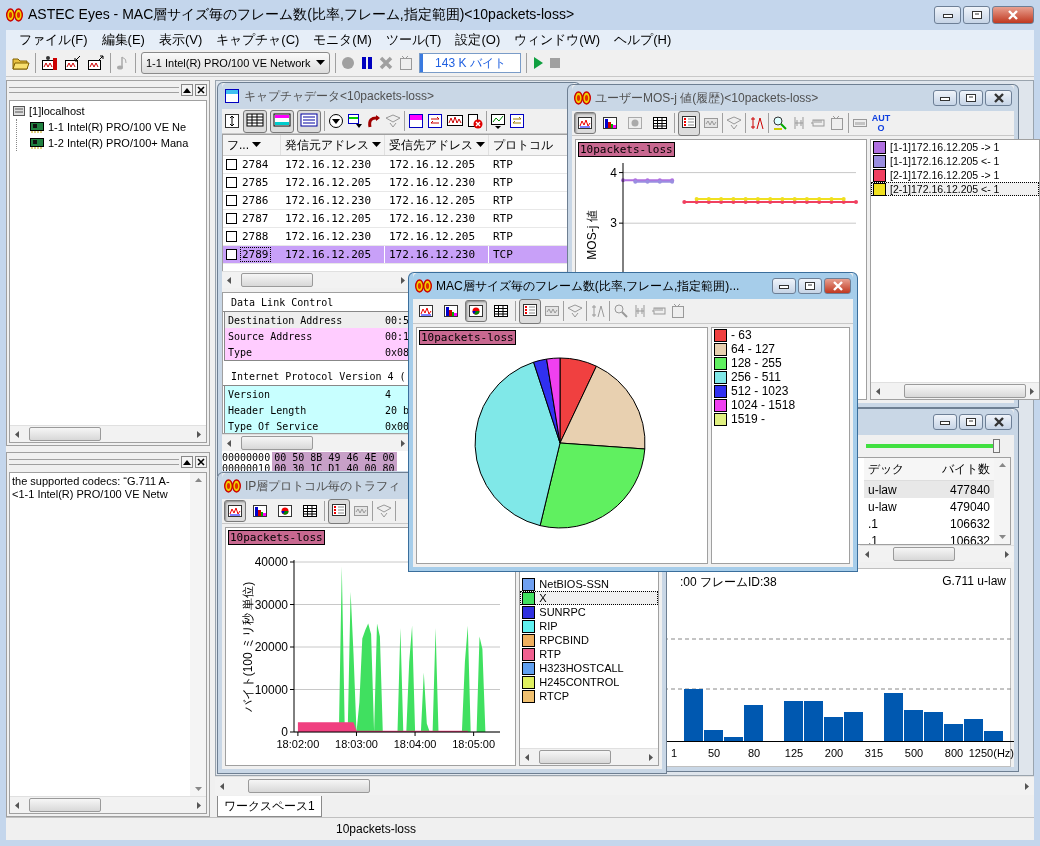 The width and height of the screenshot is (1040, 846). What do you see at coordinates (714, 753) in the screenshot?
I see `tick-label: 50` at bounding box center [714, 753].